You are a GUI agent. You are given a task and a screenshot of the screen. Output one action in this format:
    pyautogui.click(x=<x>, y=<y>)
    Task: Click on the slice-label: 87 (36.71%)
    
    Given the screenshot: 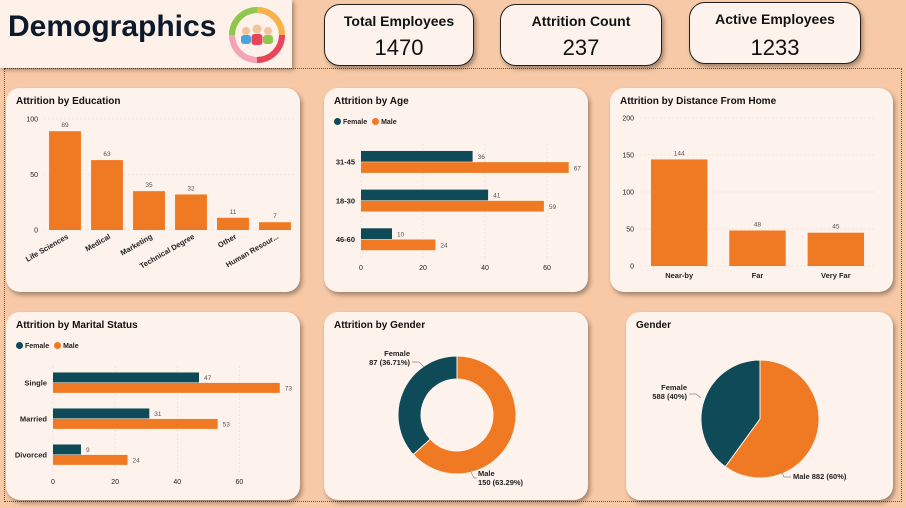 What is the action you would take?
    pyautogui.click(x=389, y=362)
    